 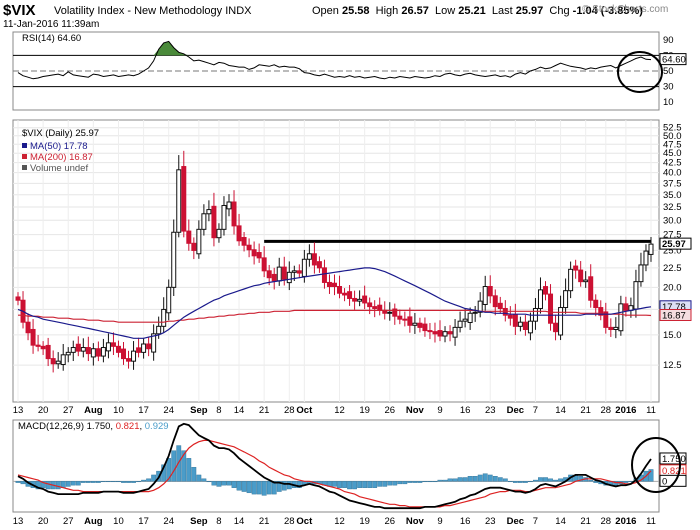 What do you see at coordinates (674, 60) in the screenshot?
I see `rsi-value-label: 64.60` at bounding box center [674, 60].